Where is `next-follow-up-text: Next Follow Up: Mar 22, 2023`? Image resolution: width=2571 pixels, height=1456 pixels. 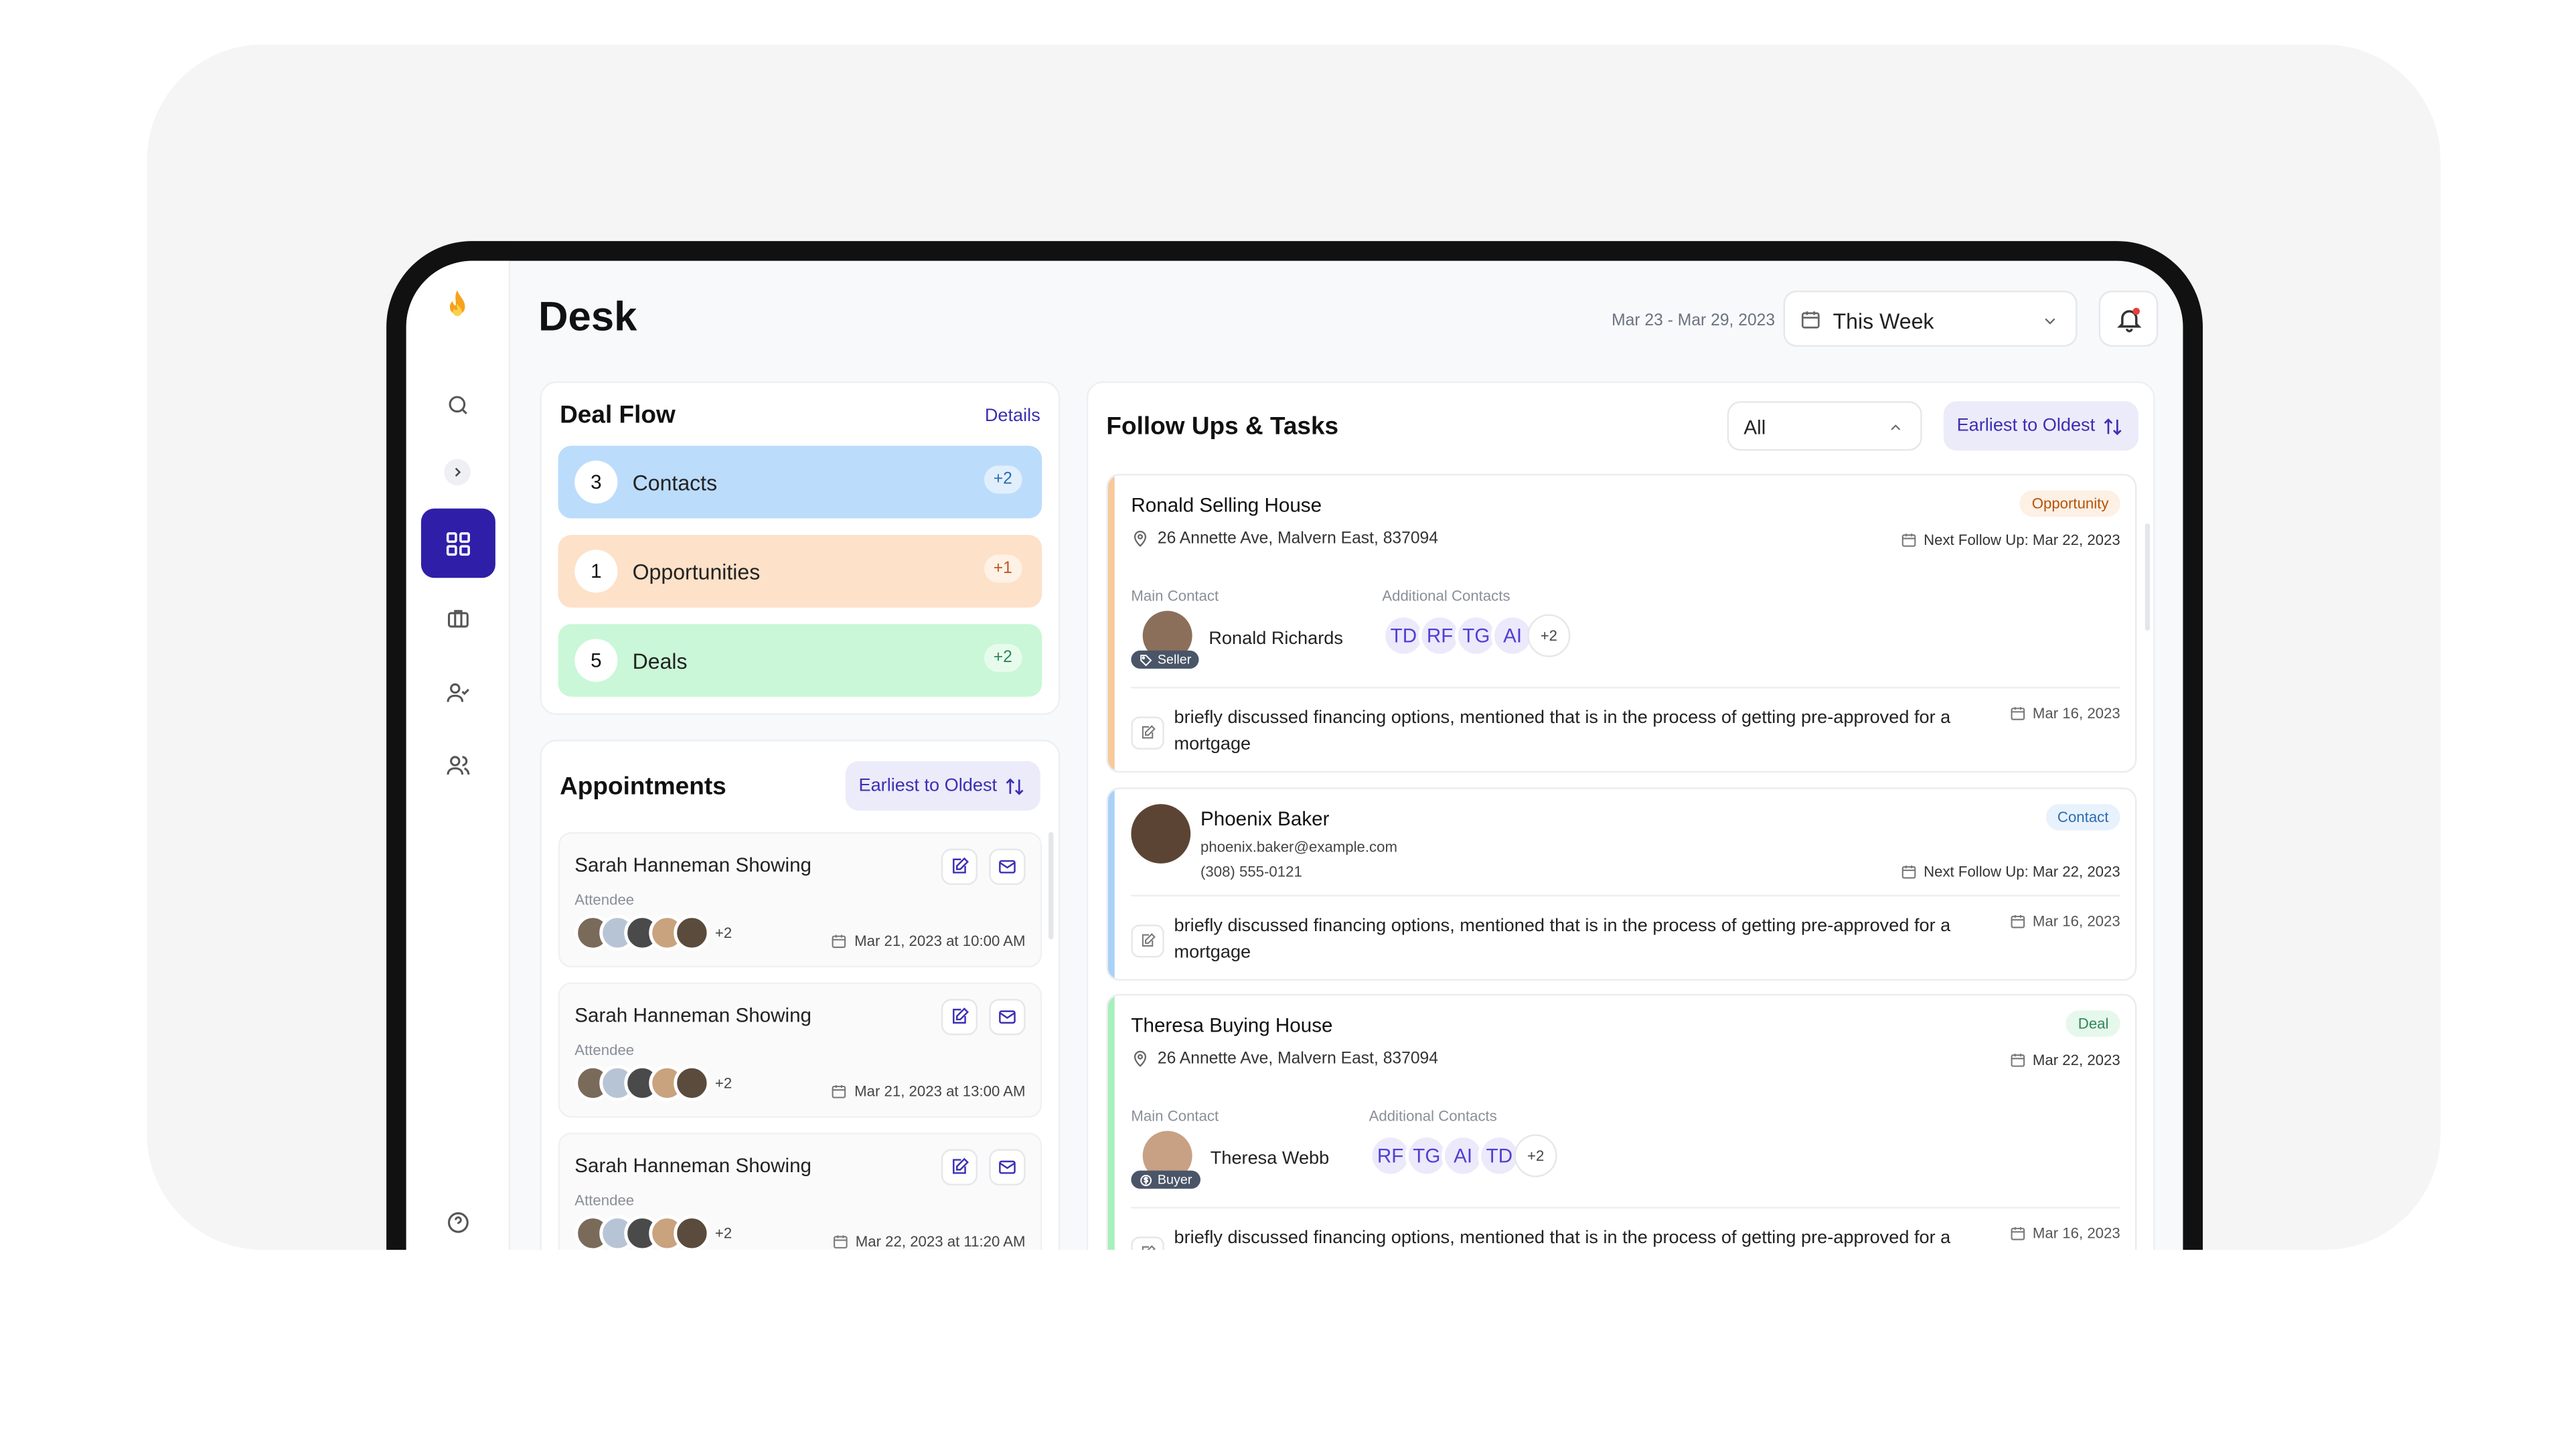 next-follow-up-text: Next Follow Up: Mar 22, 2023 is located at coordinates (2022, 871).